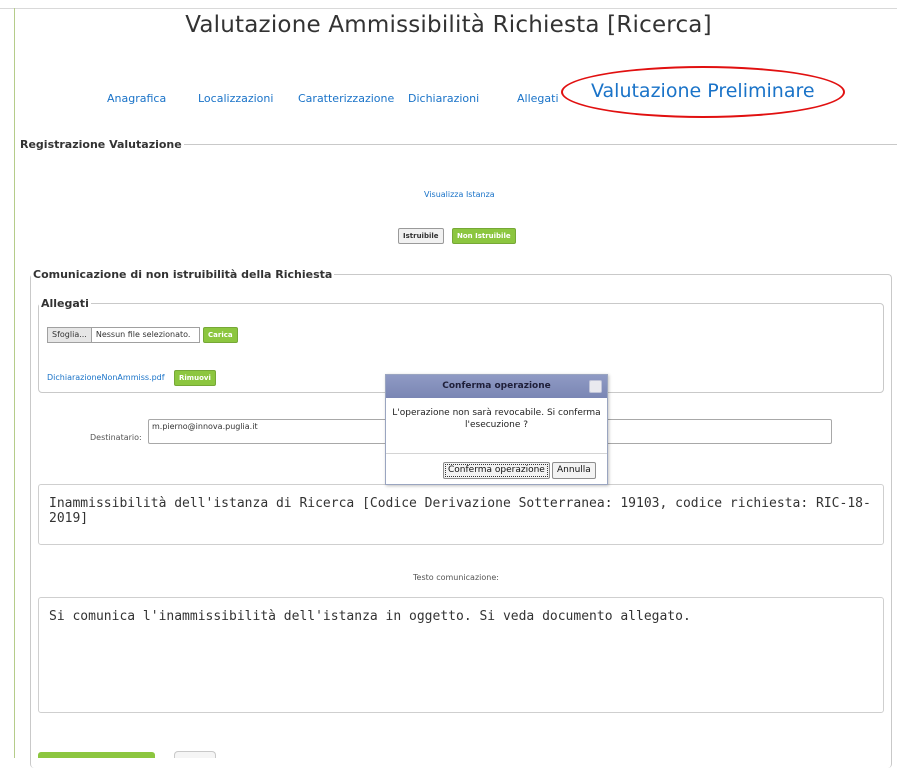  What do you see at coordinates (443, 98) in the screenshot?
I see `tab-dichiarazioni: Dichiarazioni` at bounding box center [443, 98].